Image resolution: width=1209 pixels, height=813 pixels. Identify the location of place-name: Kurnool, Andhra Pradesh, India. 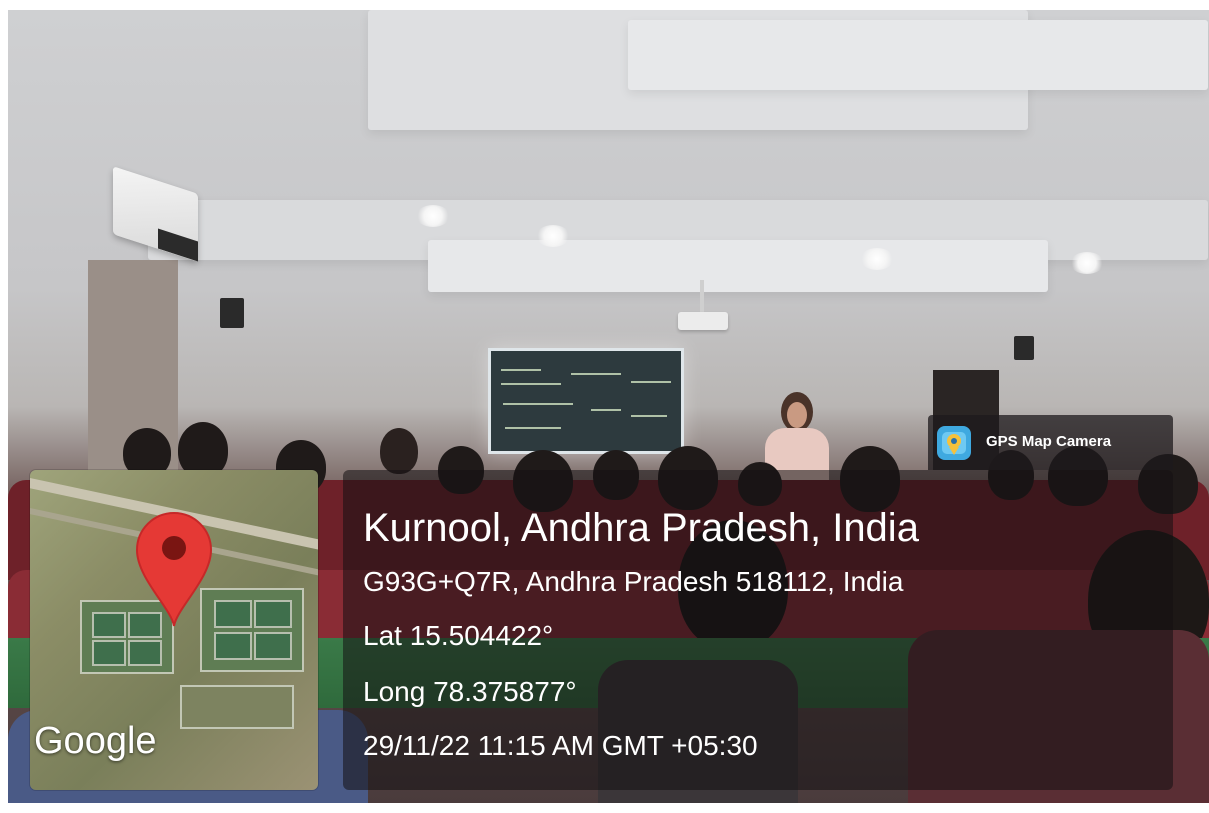
(641, 528).